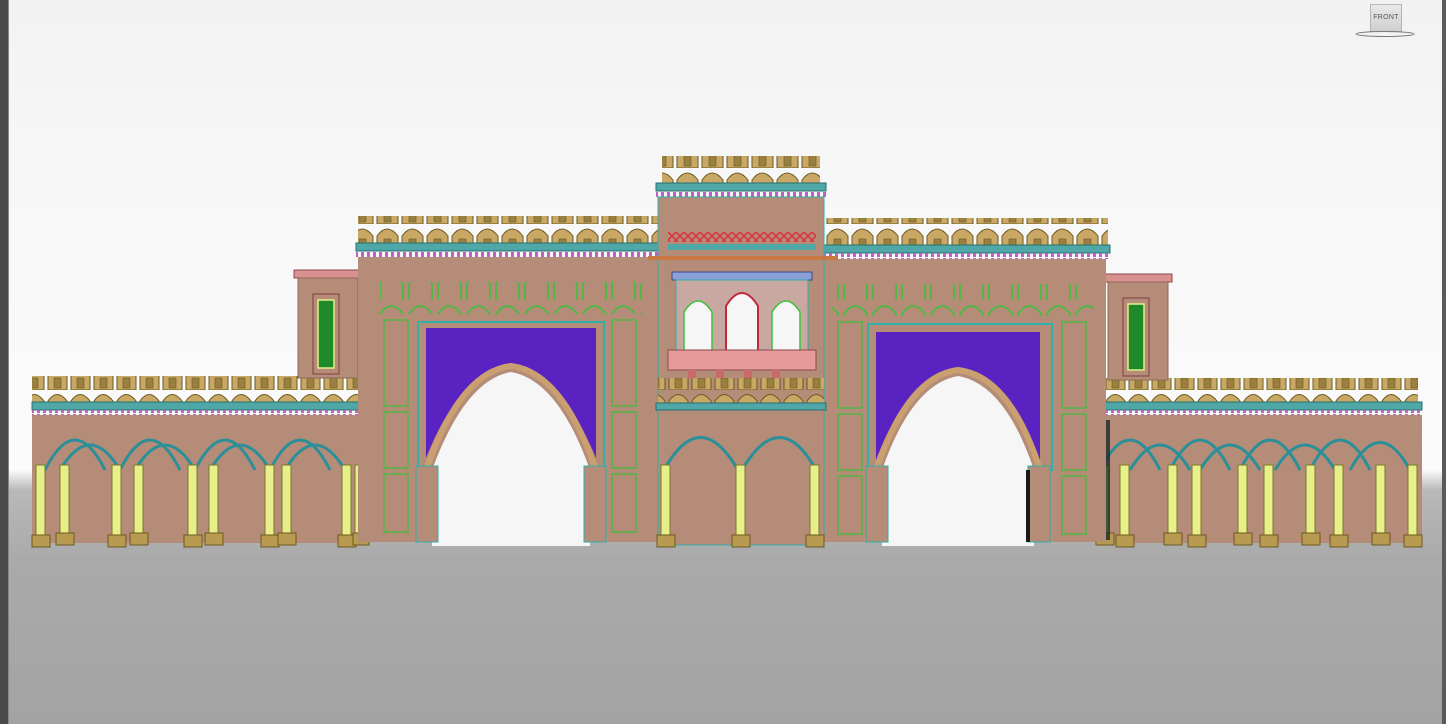  Describe the element at coordinates (1138, 327) in the screenshot. I see `right-tower` at that location.